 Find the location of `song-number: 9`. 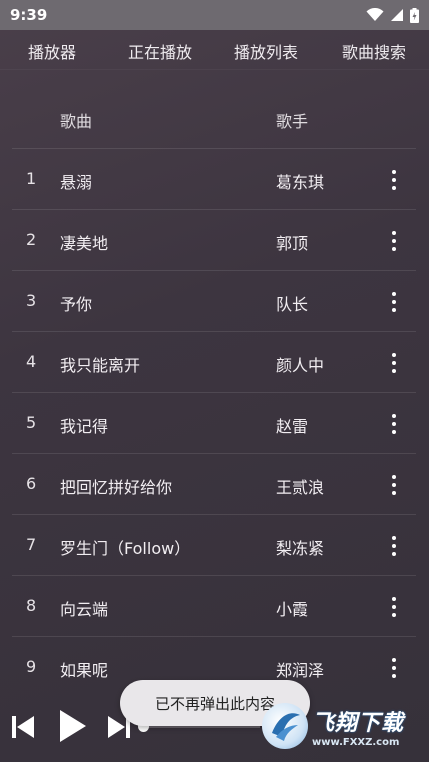

song-number: 9 is located at coordinates (31, 666).